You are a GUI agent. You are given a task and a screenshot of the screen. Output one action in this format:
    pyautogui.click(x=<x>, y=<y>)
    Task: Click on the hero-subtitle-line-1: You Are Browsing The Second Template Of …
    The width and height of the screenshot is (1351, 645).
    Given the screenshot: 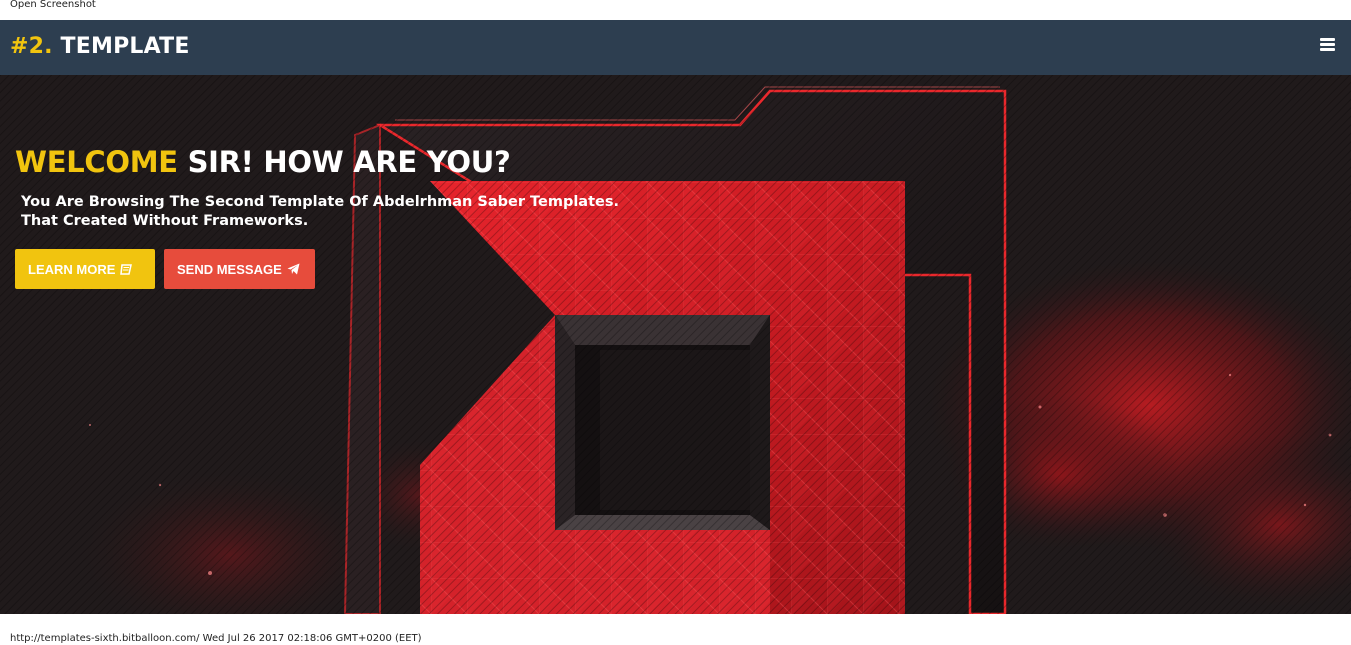 What is the action you would take?
    pyautogui.click(x=320, y=202)
    